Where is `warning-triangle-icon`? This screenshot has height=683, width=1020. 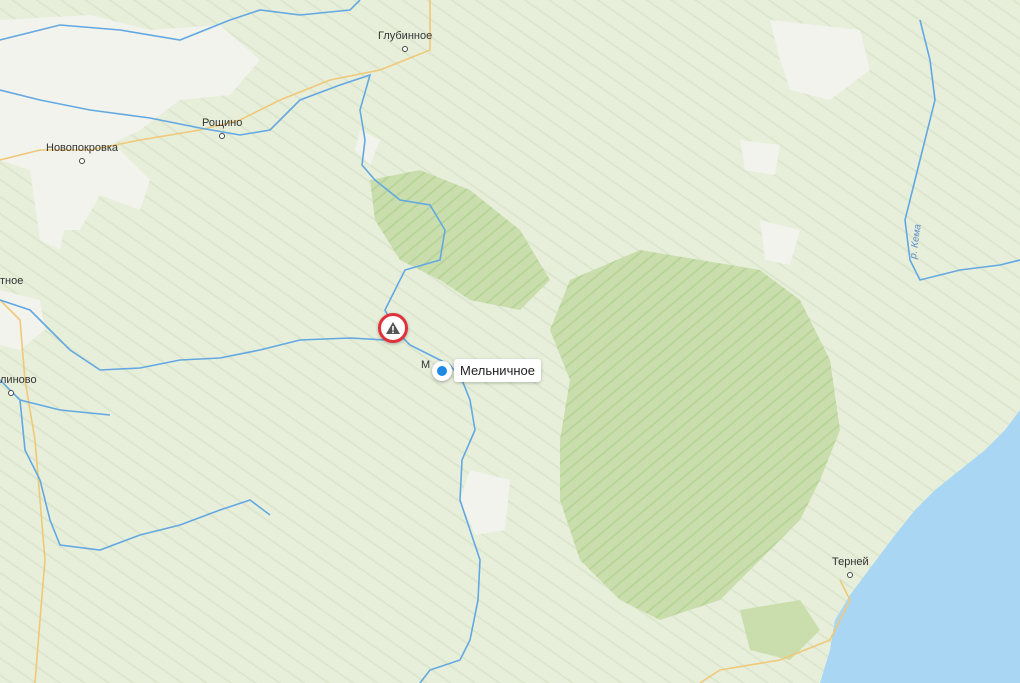 warning-triangle-icon is located at coordinates (393, 328).